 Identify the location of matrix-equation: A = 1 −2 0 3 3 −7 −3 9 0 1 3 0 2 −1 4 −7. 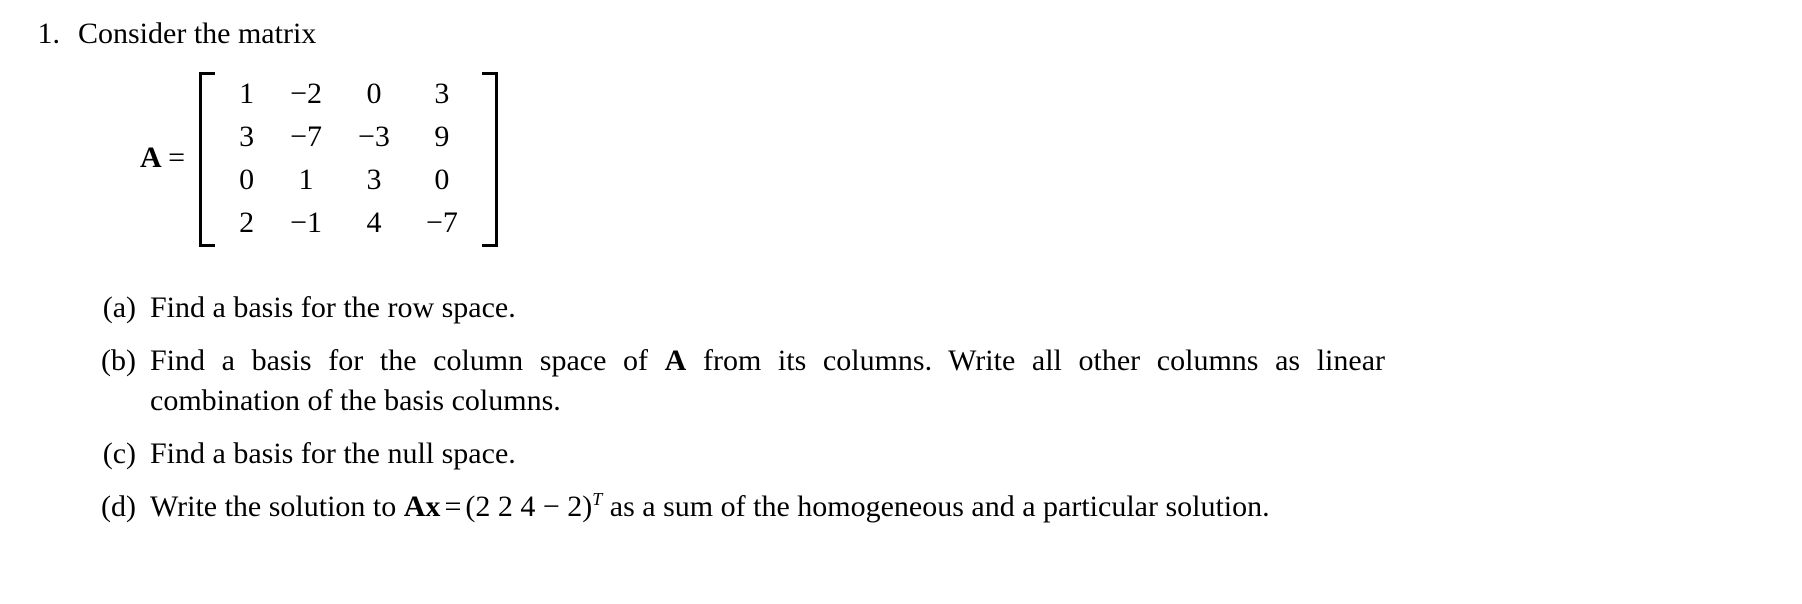
(319, 158).